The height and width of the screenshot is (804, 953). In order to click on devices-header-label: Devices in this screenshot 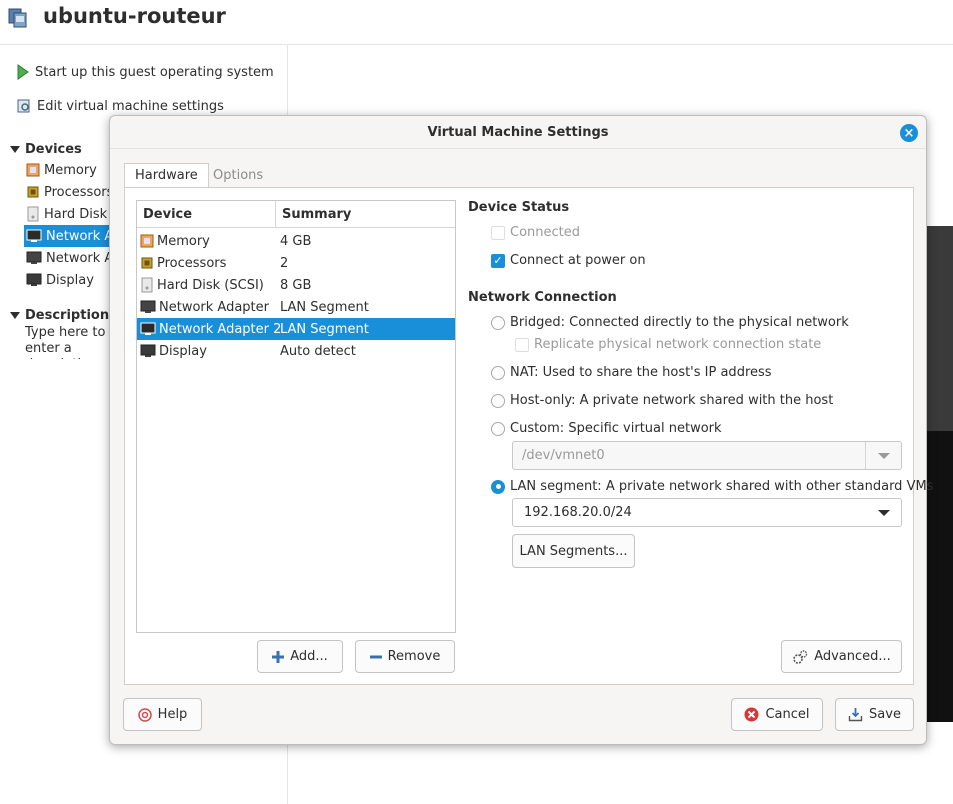, I will do `click(53, 149)`.